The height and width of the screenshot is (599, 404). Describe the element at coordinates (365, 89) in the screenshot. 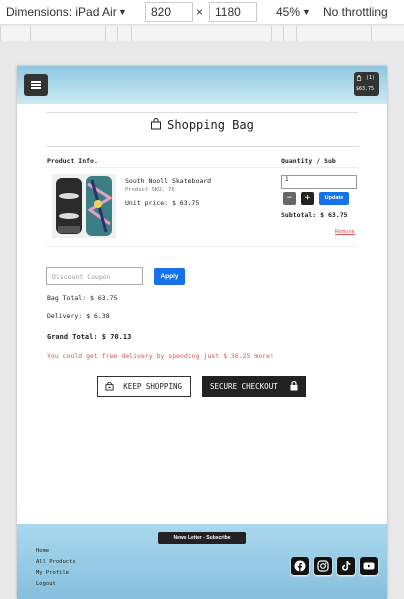

I see `cart-total: $63.75` at that location.